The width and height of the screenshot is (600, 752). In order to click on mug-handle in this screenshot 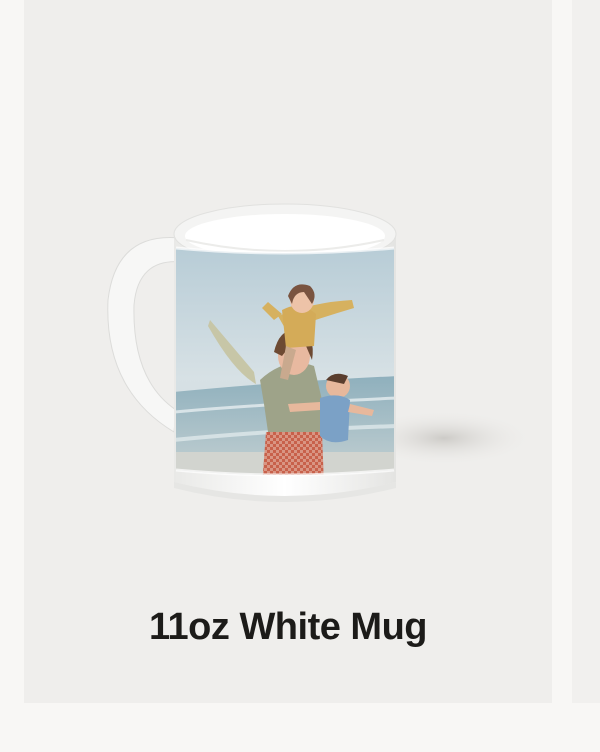, I will do `click(145, 335)`.